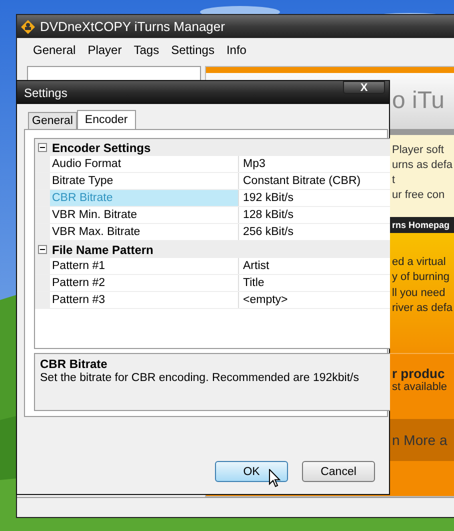  I want to click on property-value: Constant Bitrate (CBR), so click(300, 181).